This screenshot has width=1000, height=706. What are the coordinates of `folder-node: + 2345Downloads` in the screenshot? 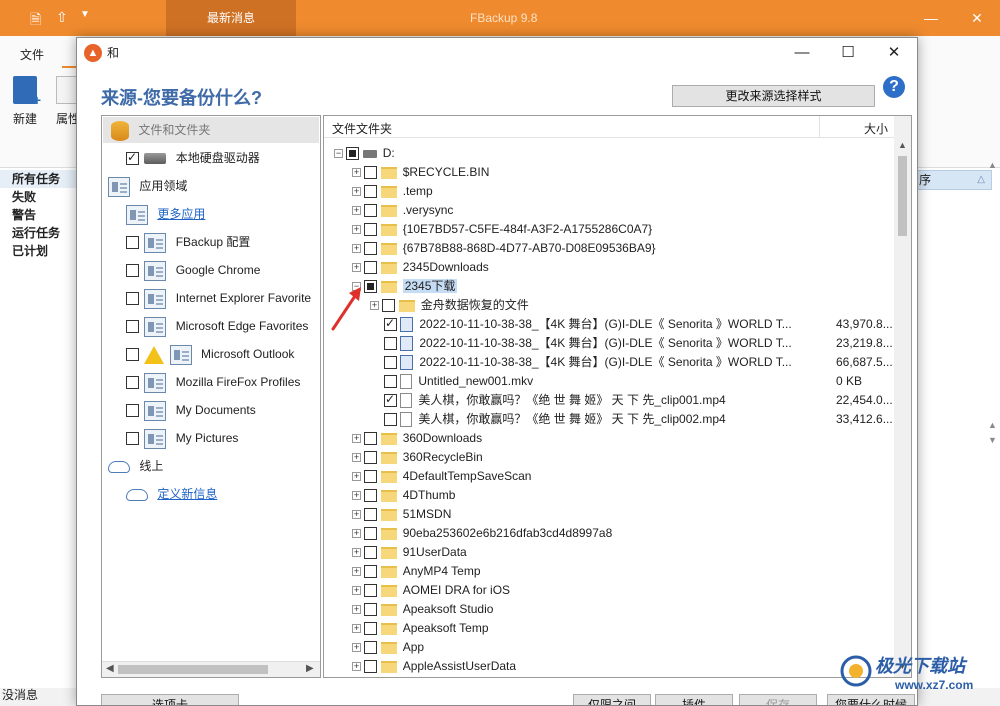 It's located at (420, 267).